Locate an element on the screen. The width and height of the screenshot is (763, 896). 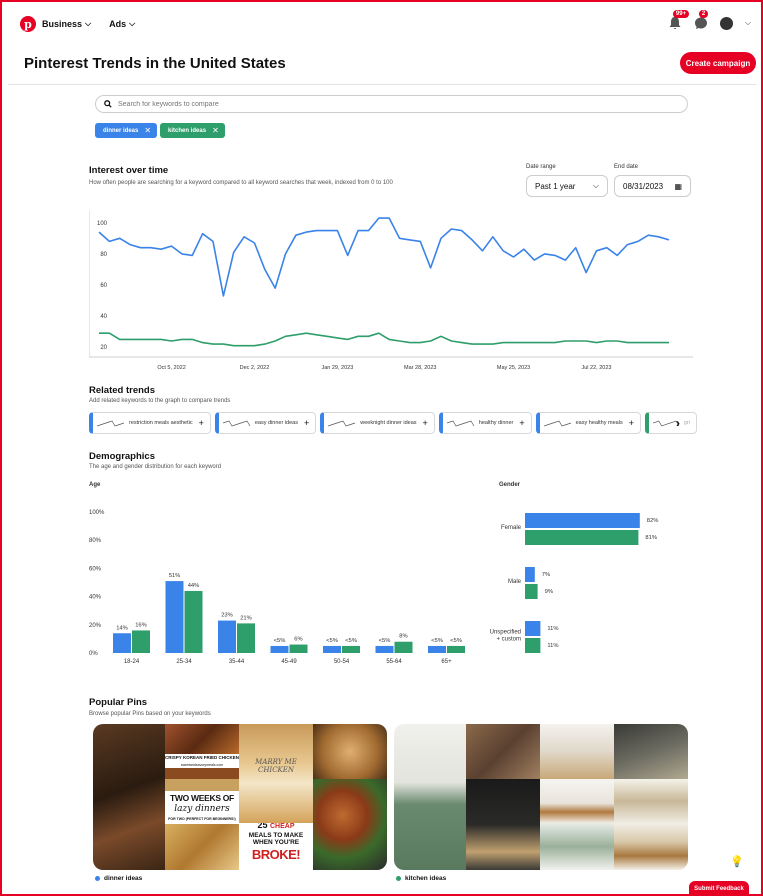
related-trend-chip: gri is located at coordinates (670, 423).